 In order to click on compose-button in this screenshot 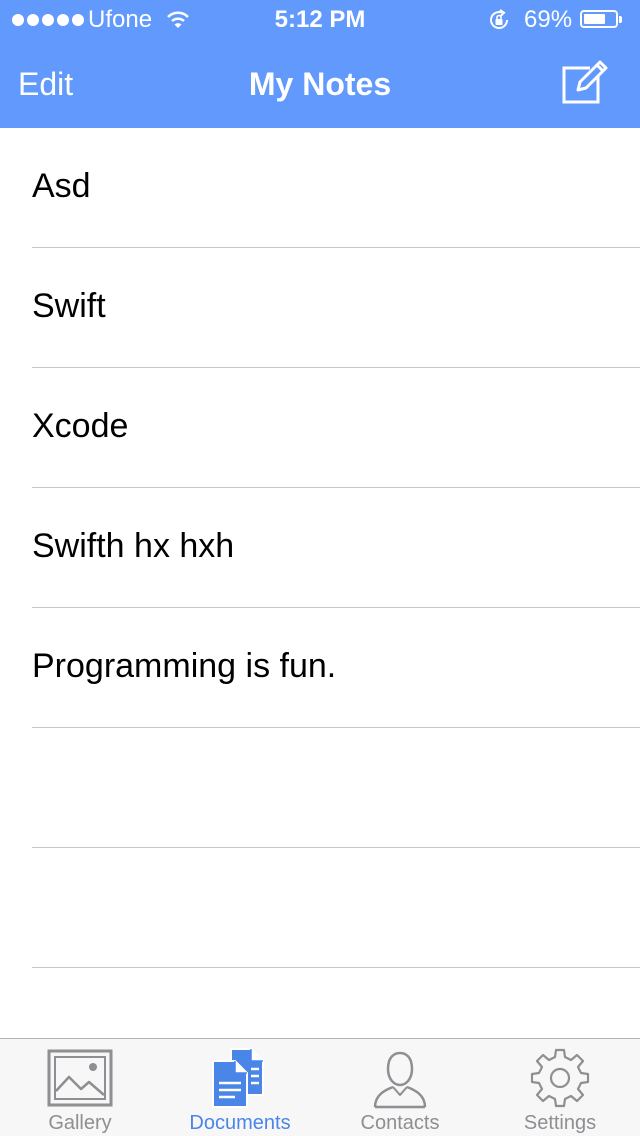, I will do `click(584, 82)`.